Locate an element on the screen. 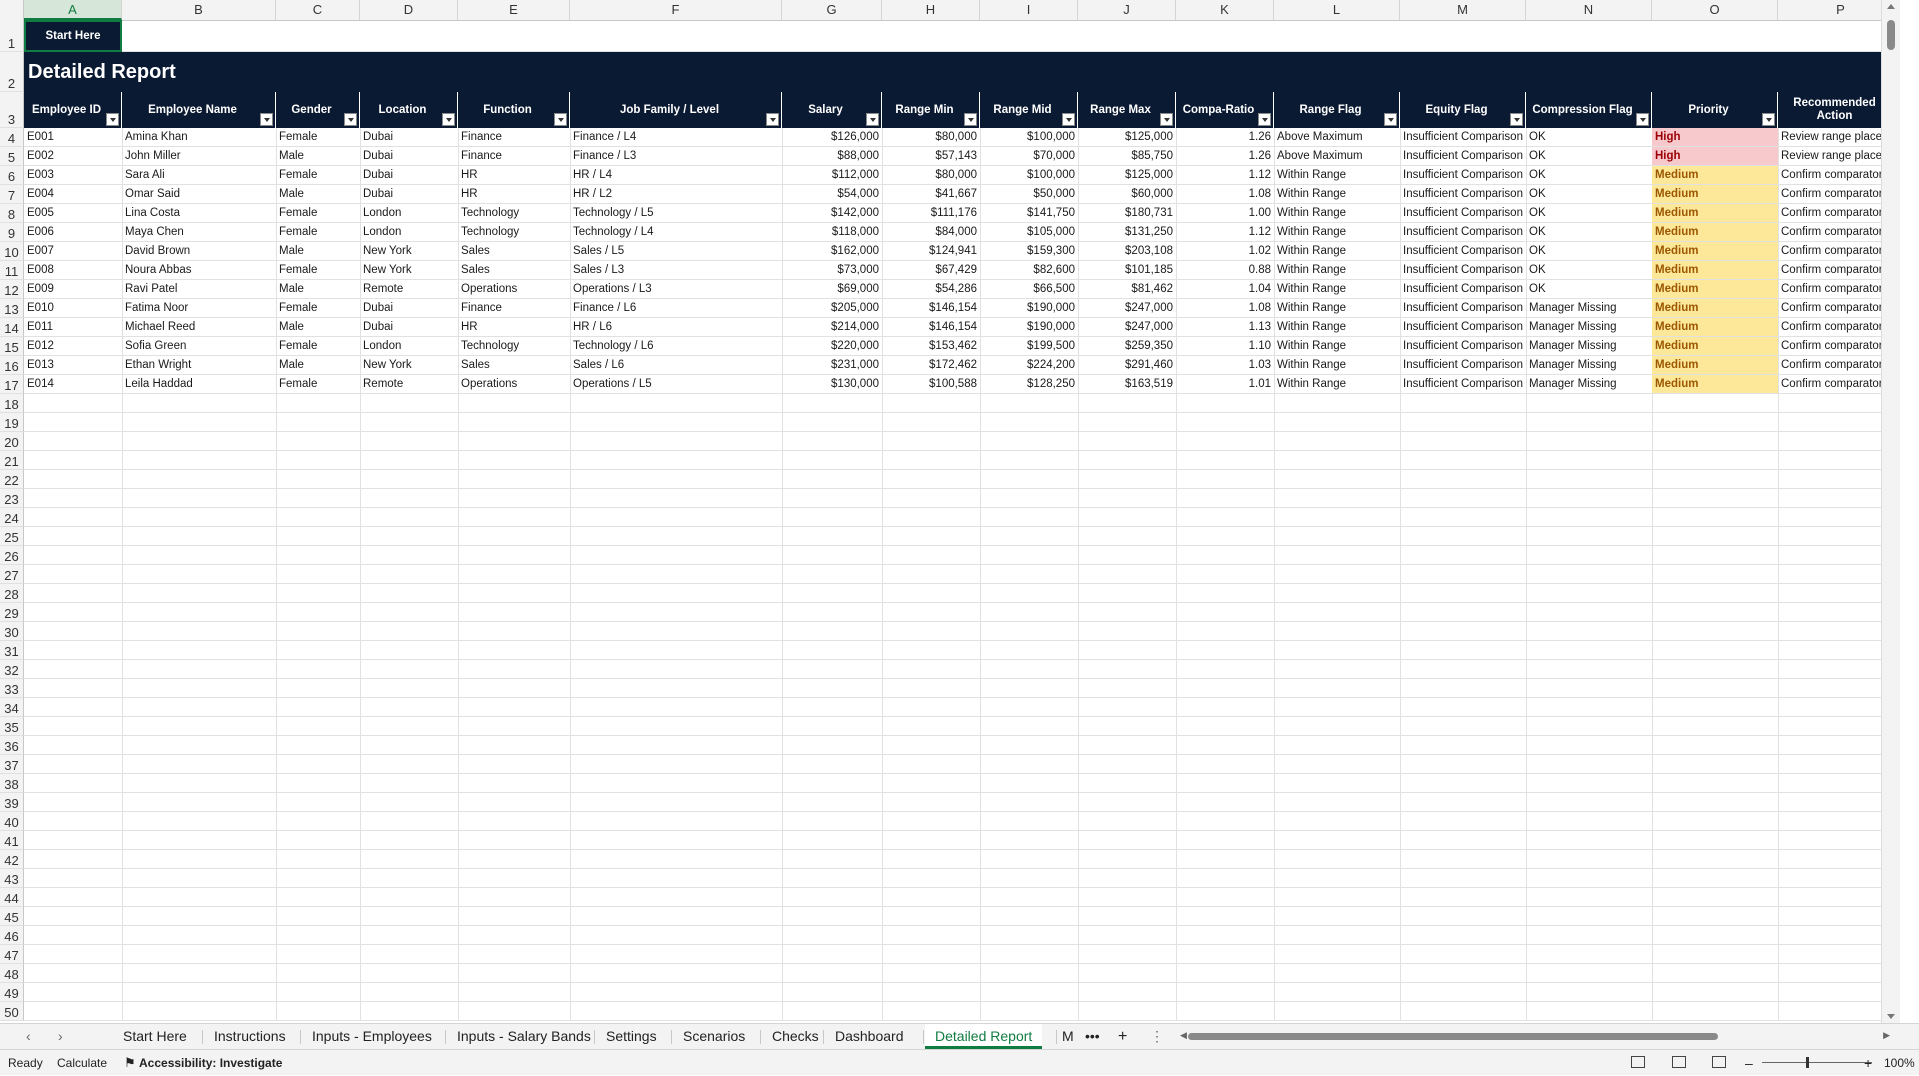  tab-settings: Settings is located at coordinates (631, 1036).